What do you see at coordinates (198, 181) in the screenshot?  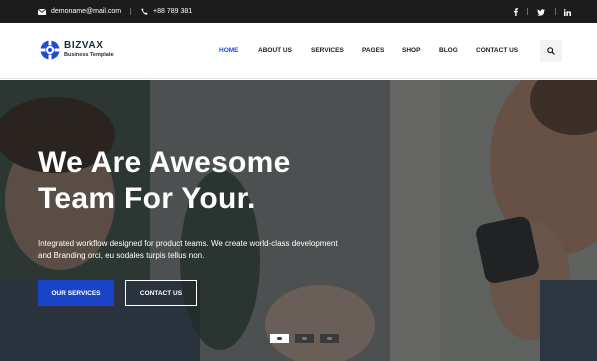 I see `hero-title: We Are Awesome Team For Your.` at bounding box center [198, 181].